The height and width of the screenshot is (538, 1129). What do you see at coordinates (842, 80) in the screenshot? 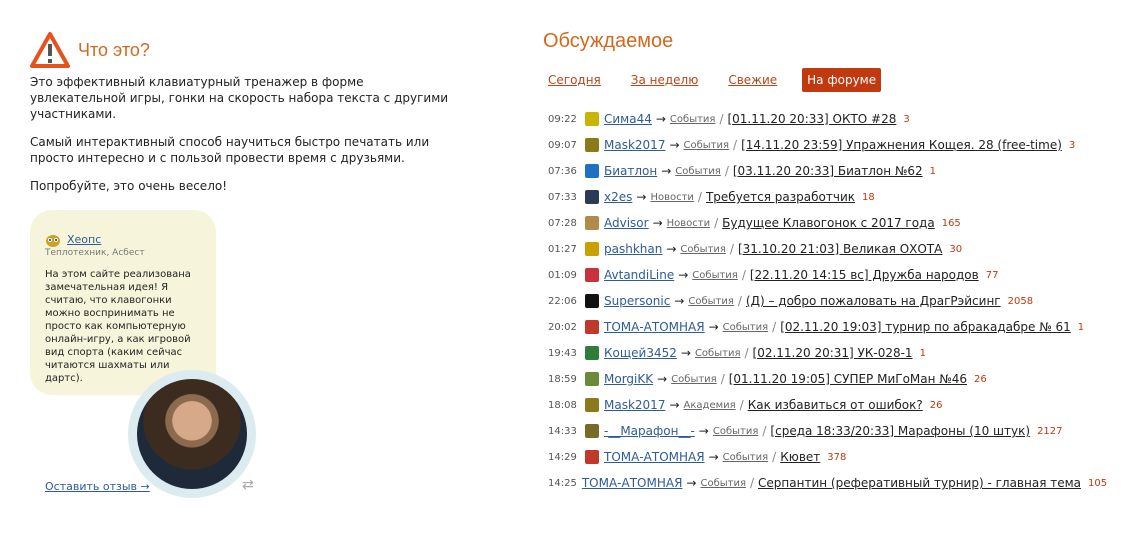
I see `tab-forum: На форуме` at bounding box center [842, 80].